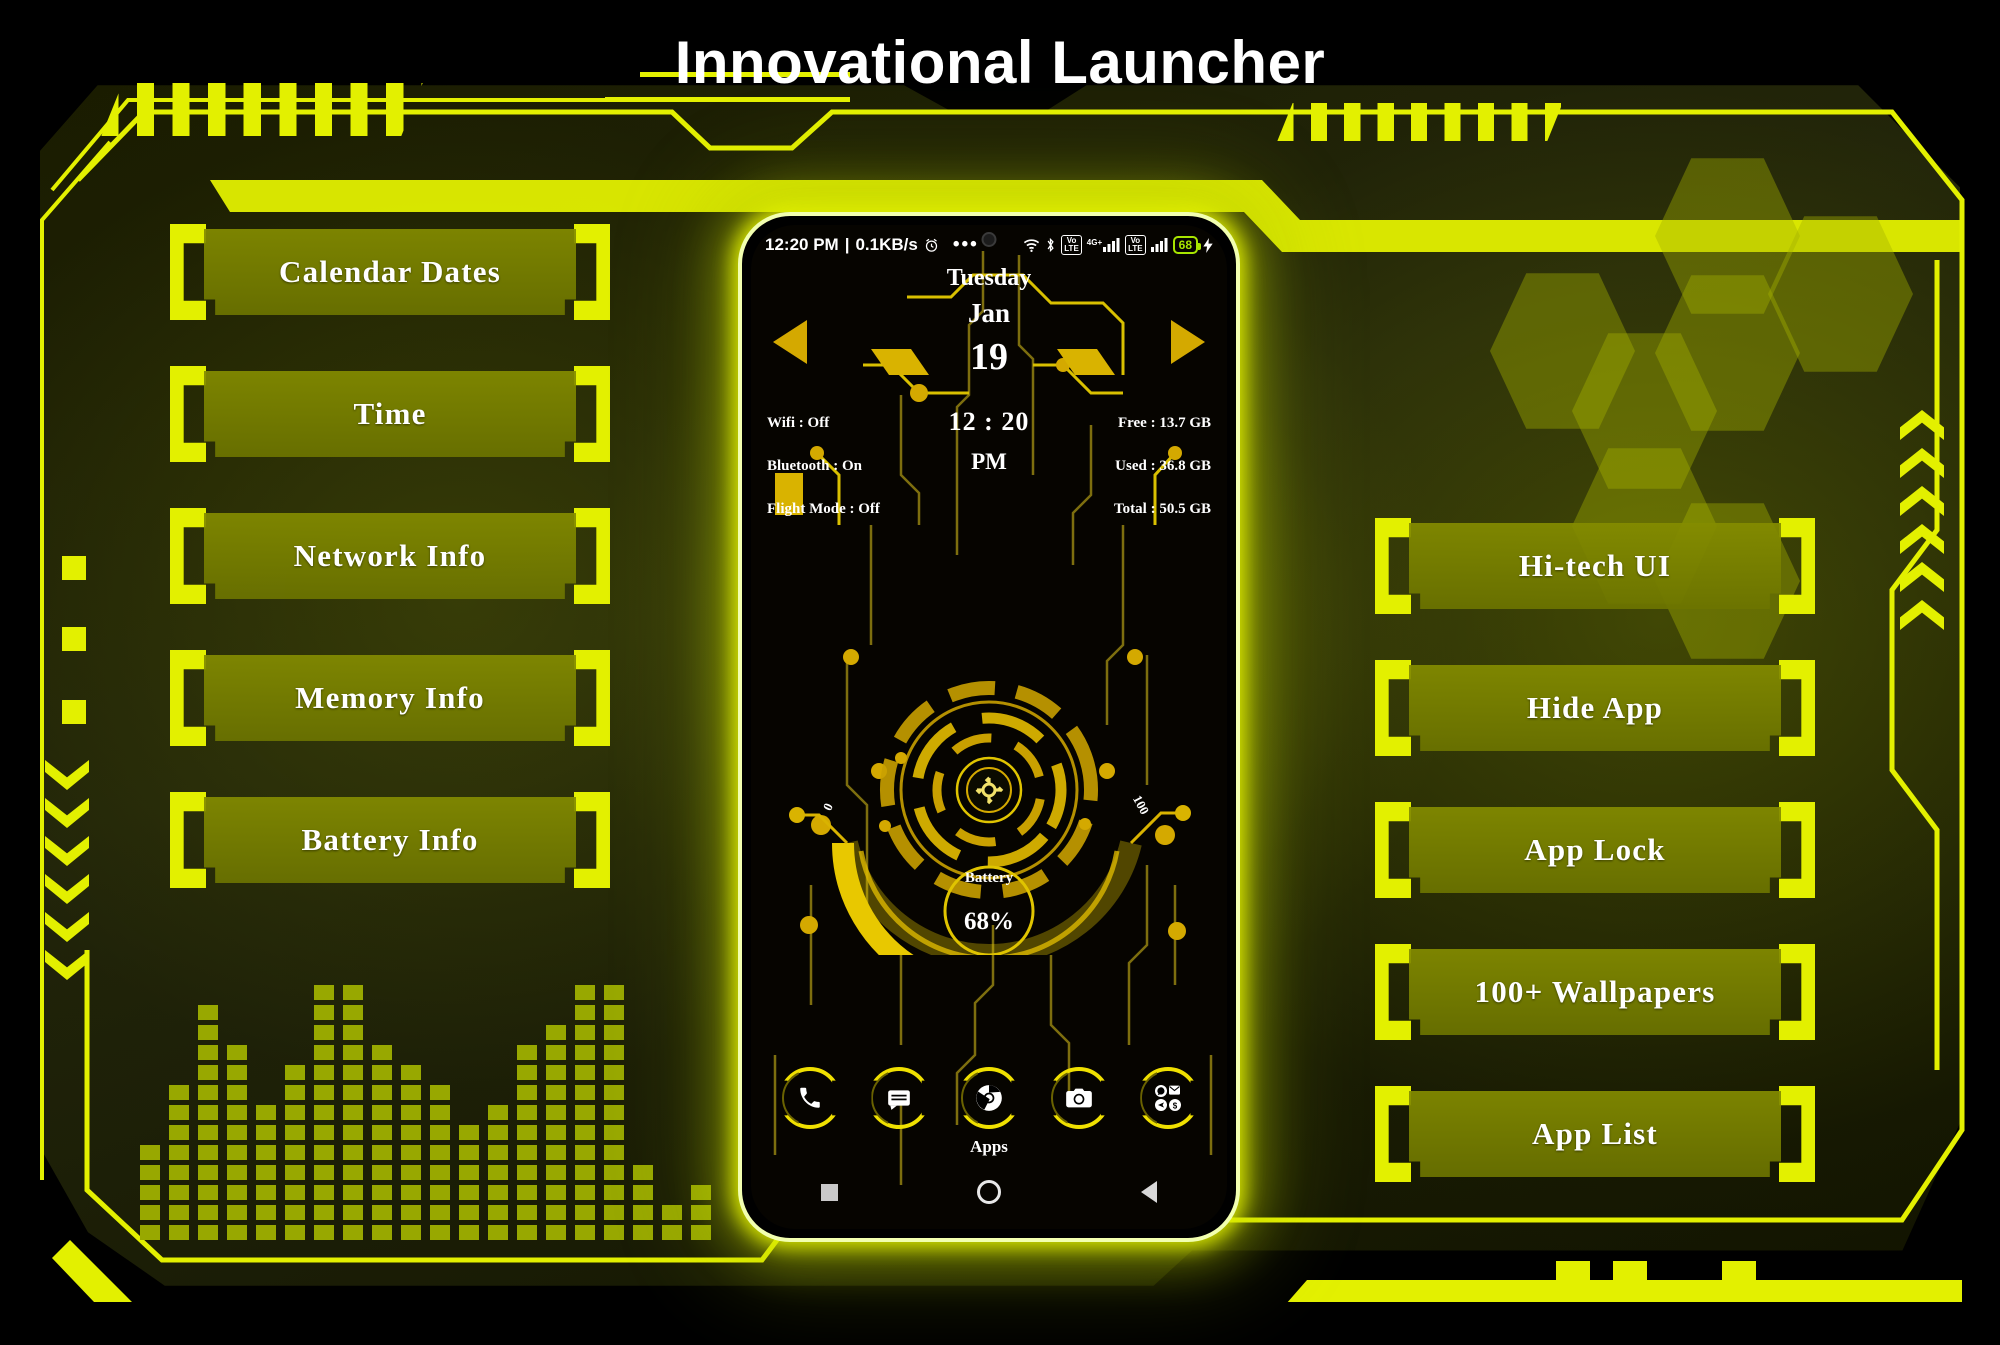 Image resolution: width=2000 pixels, height=1345 pixels. What do you see at coordinates (989, 1192) in the screenshot?
I see `home-button` at bounding box center [989, 1192].